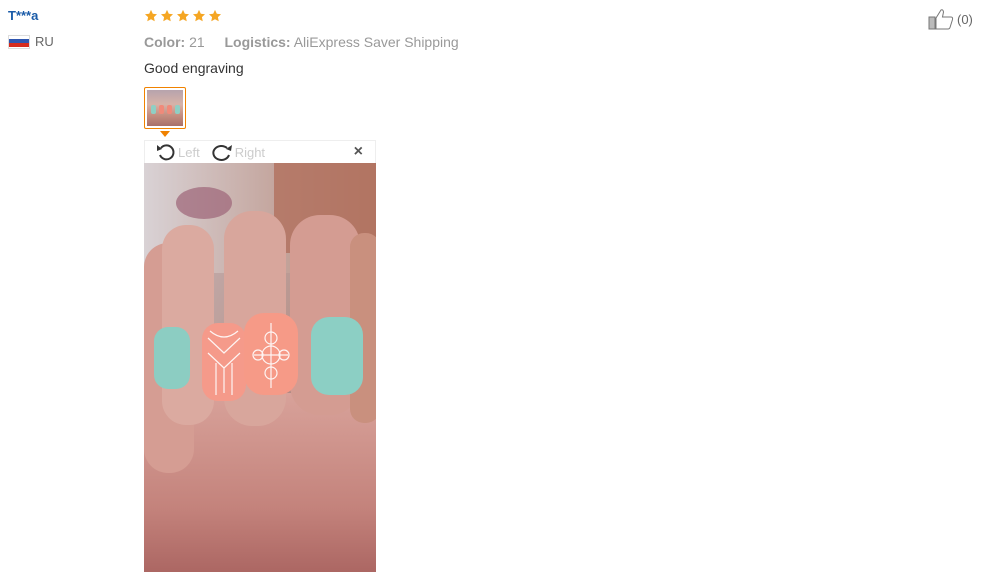 This screenshot has width=1000, height=581. I want to click on attr-logistics-value: AliExpress Saver Shipping, so click(376, 42).